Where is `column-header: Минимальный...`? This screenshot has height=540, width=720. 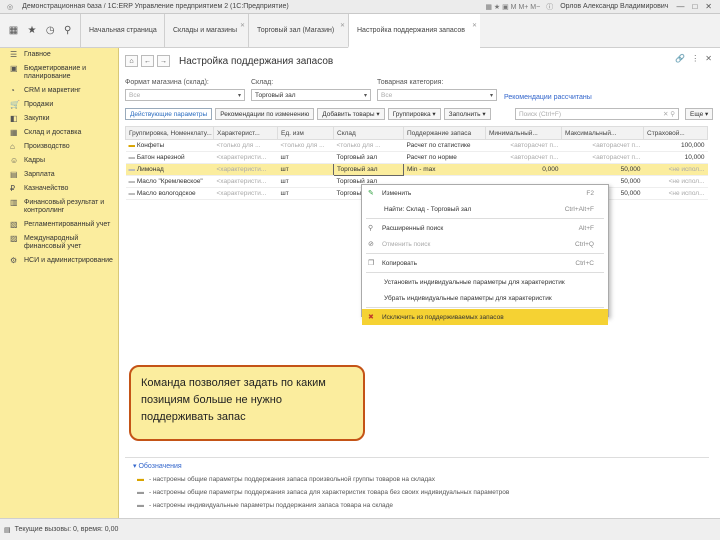
column-header: Минимальный... is located at coordinates (523, 133).